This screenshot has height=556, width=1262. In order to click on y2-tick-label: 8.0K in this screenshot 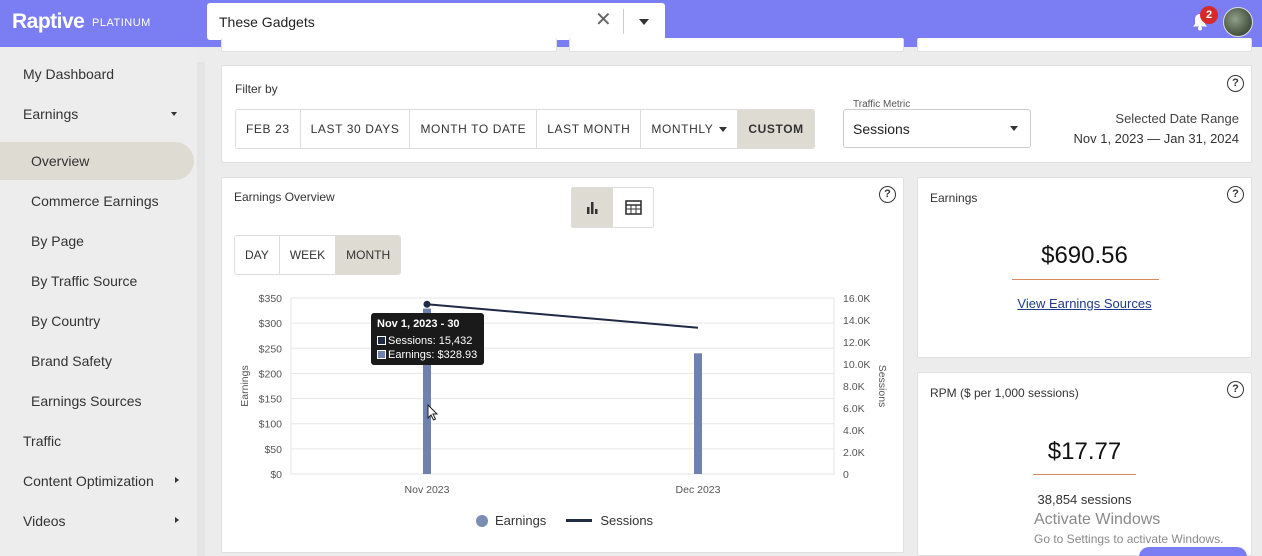, I will do `click(854, 387)`.